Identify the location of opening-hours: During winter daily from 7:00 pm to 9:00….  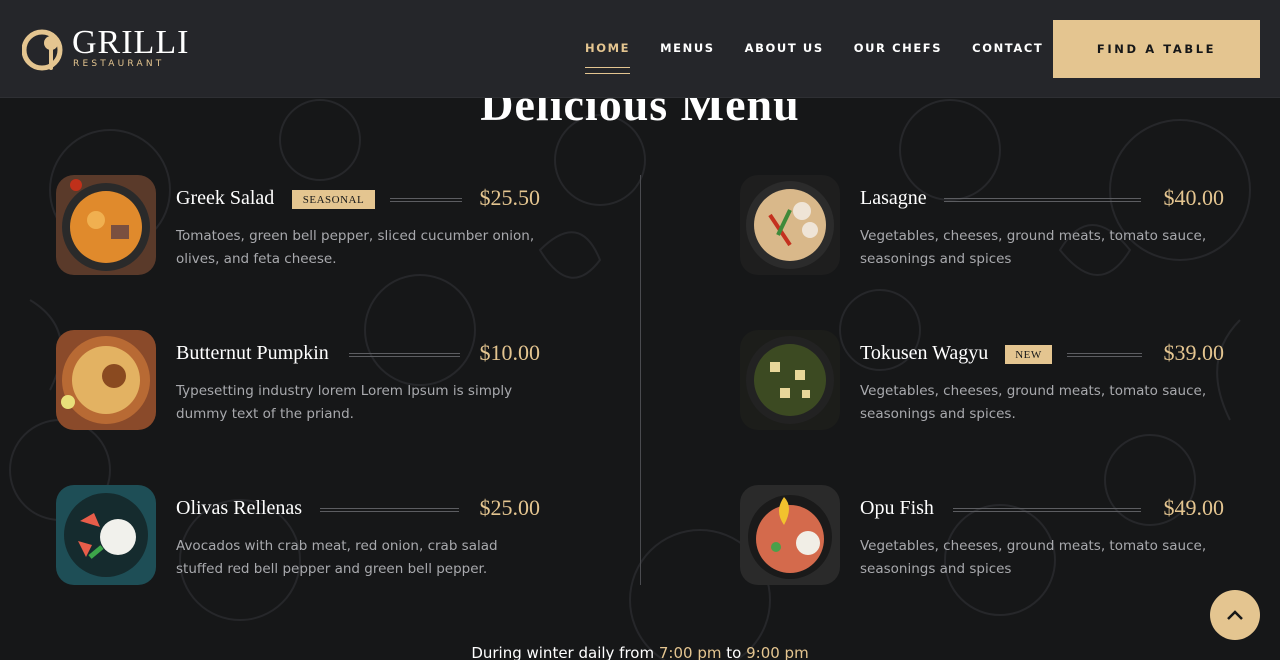
(640, 652).